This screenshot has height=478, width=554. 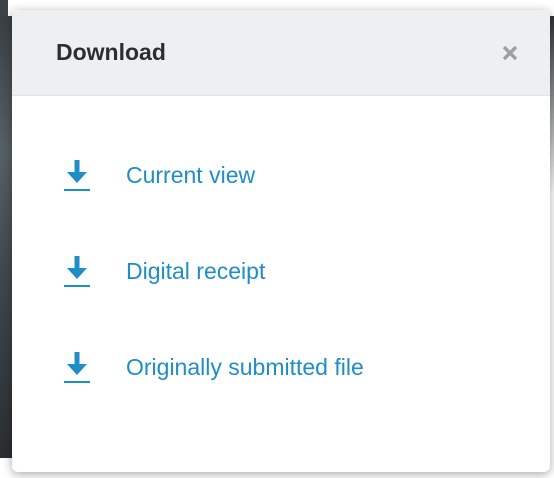 I want to click on close-icon, so click(x=510, y=52).